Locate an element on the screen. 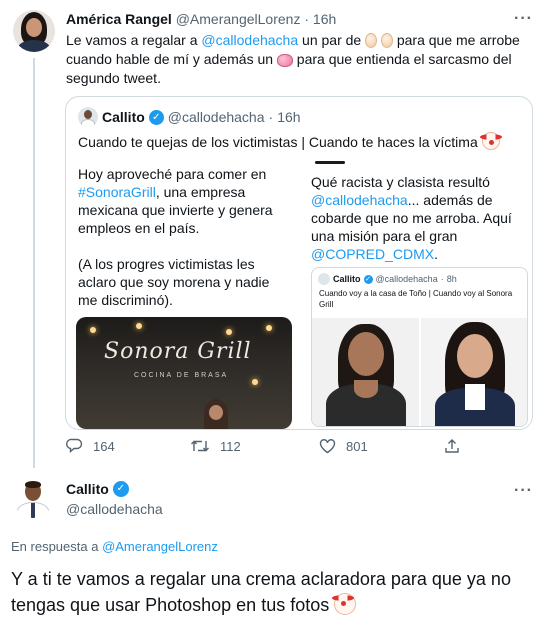 This screenshot has width=547, height=620. reply-to-mention: @AmerangelLorenz is located at coordinates (160, 546).